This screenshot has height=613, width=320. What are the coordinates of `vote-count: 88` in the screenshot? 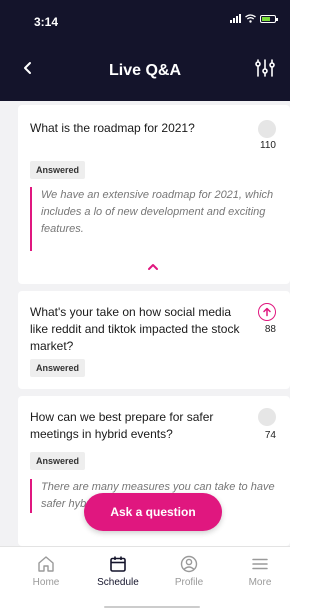 It's located at (270, 329).